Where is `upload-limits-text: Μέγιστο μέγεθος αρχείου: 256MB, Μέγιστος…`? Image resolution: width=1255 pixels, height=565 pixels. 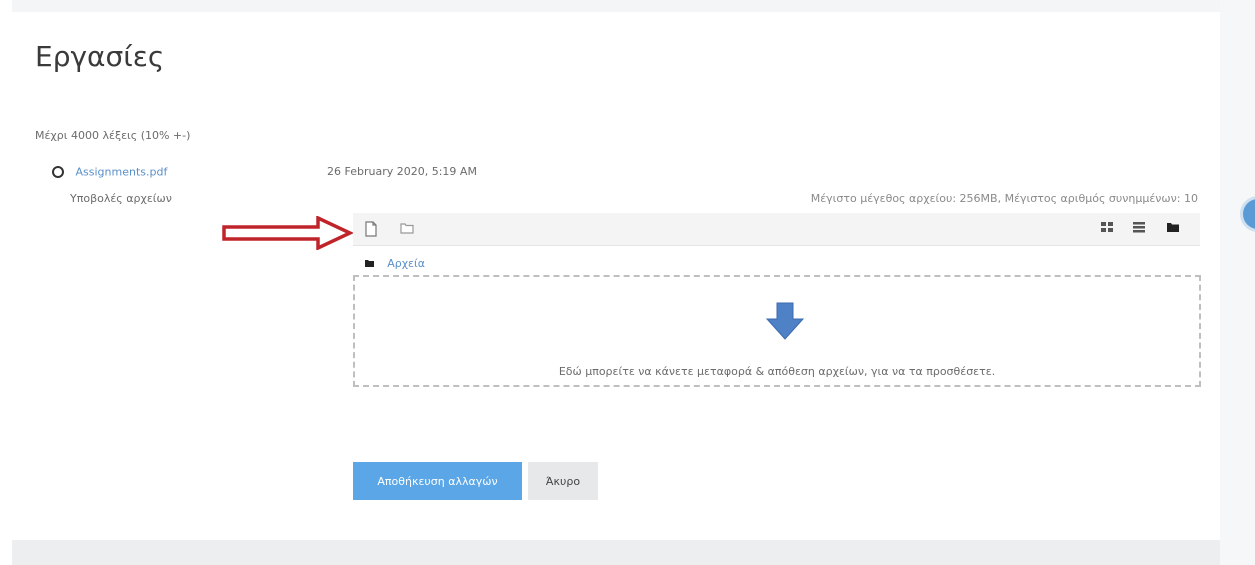 upload-limits-text: Μέγιστο μέγεθος αρχείου: 256MB, Μέγιστος… is located at coordinates (1004, 198).